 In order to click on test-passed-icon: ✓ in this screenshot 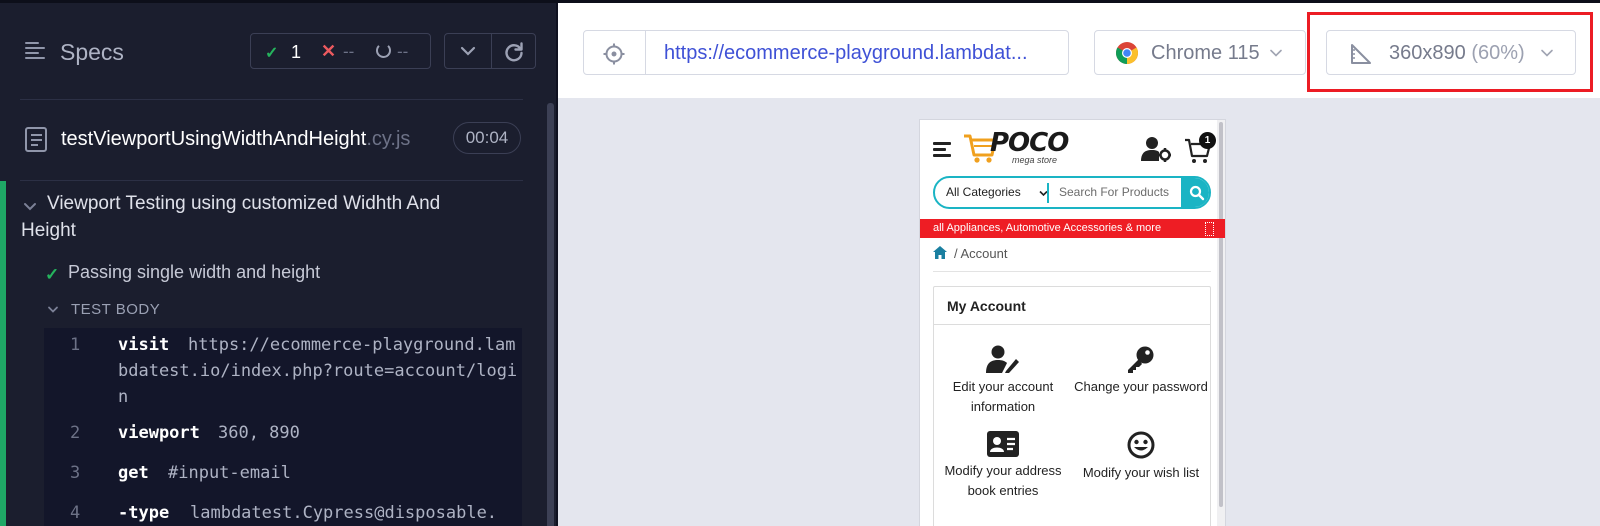, I will do `click(52, 274)`.